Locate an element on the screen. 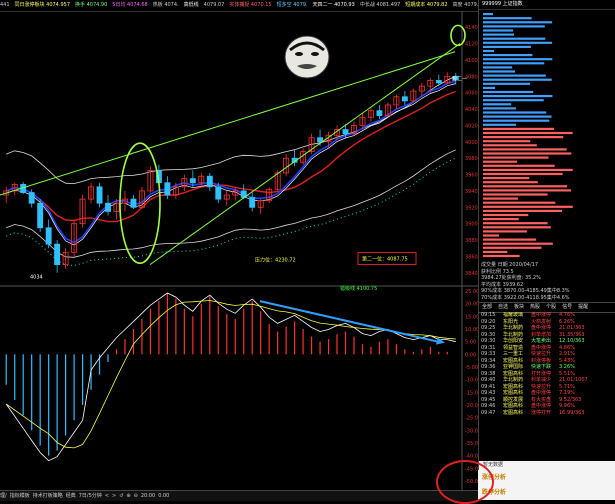 The image size is (615, 504). price-tick-label: 3980 is located at coordinates (471, 159).